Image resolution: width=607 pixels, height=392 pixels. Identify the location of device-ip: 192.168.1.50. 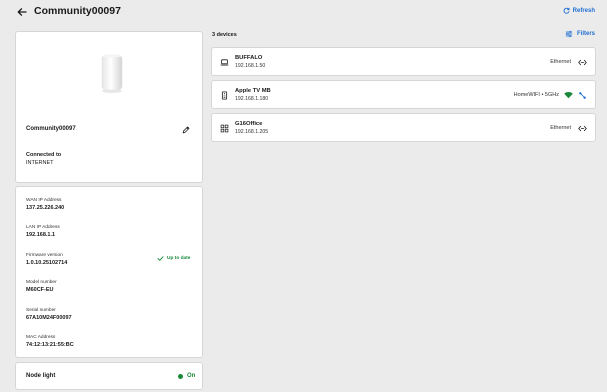
(250, 66).